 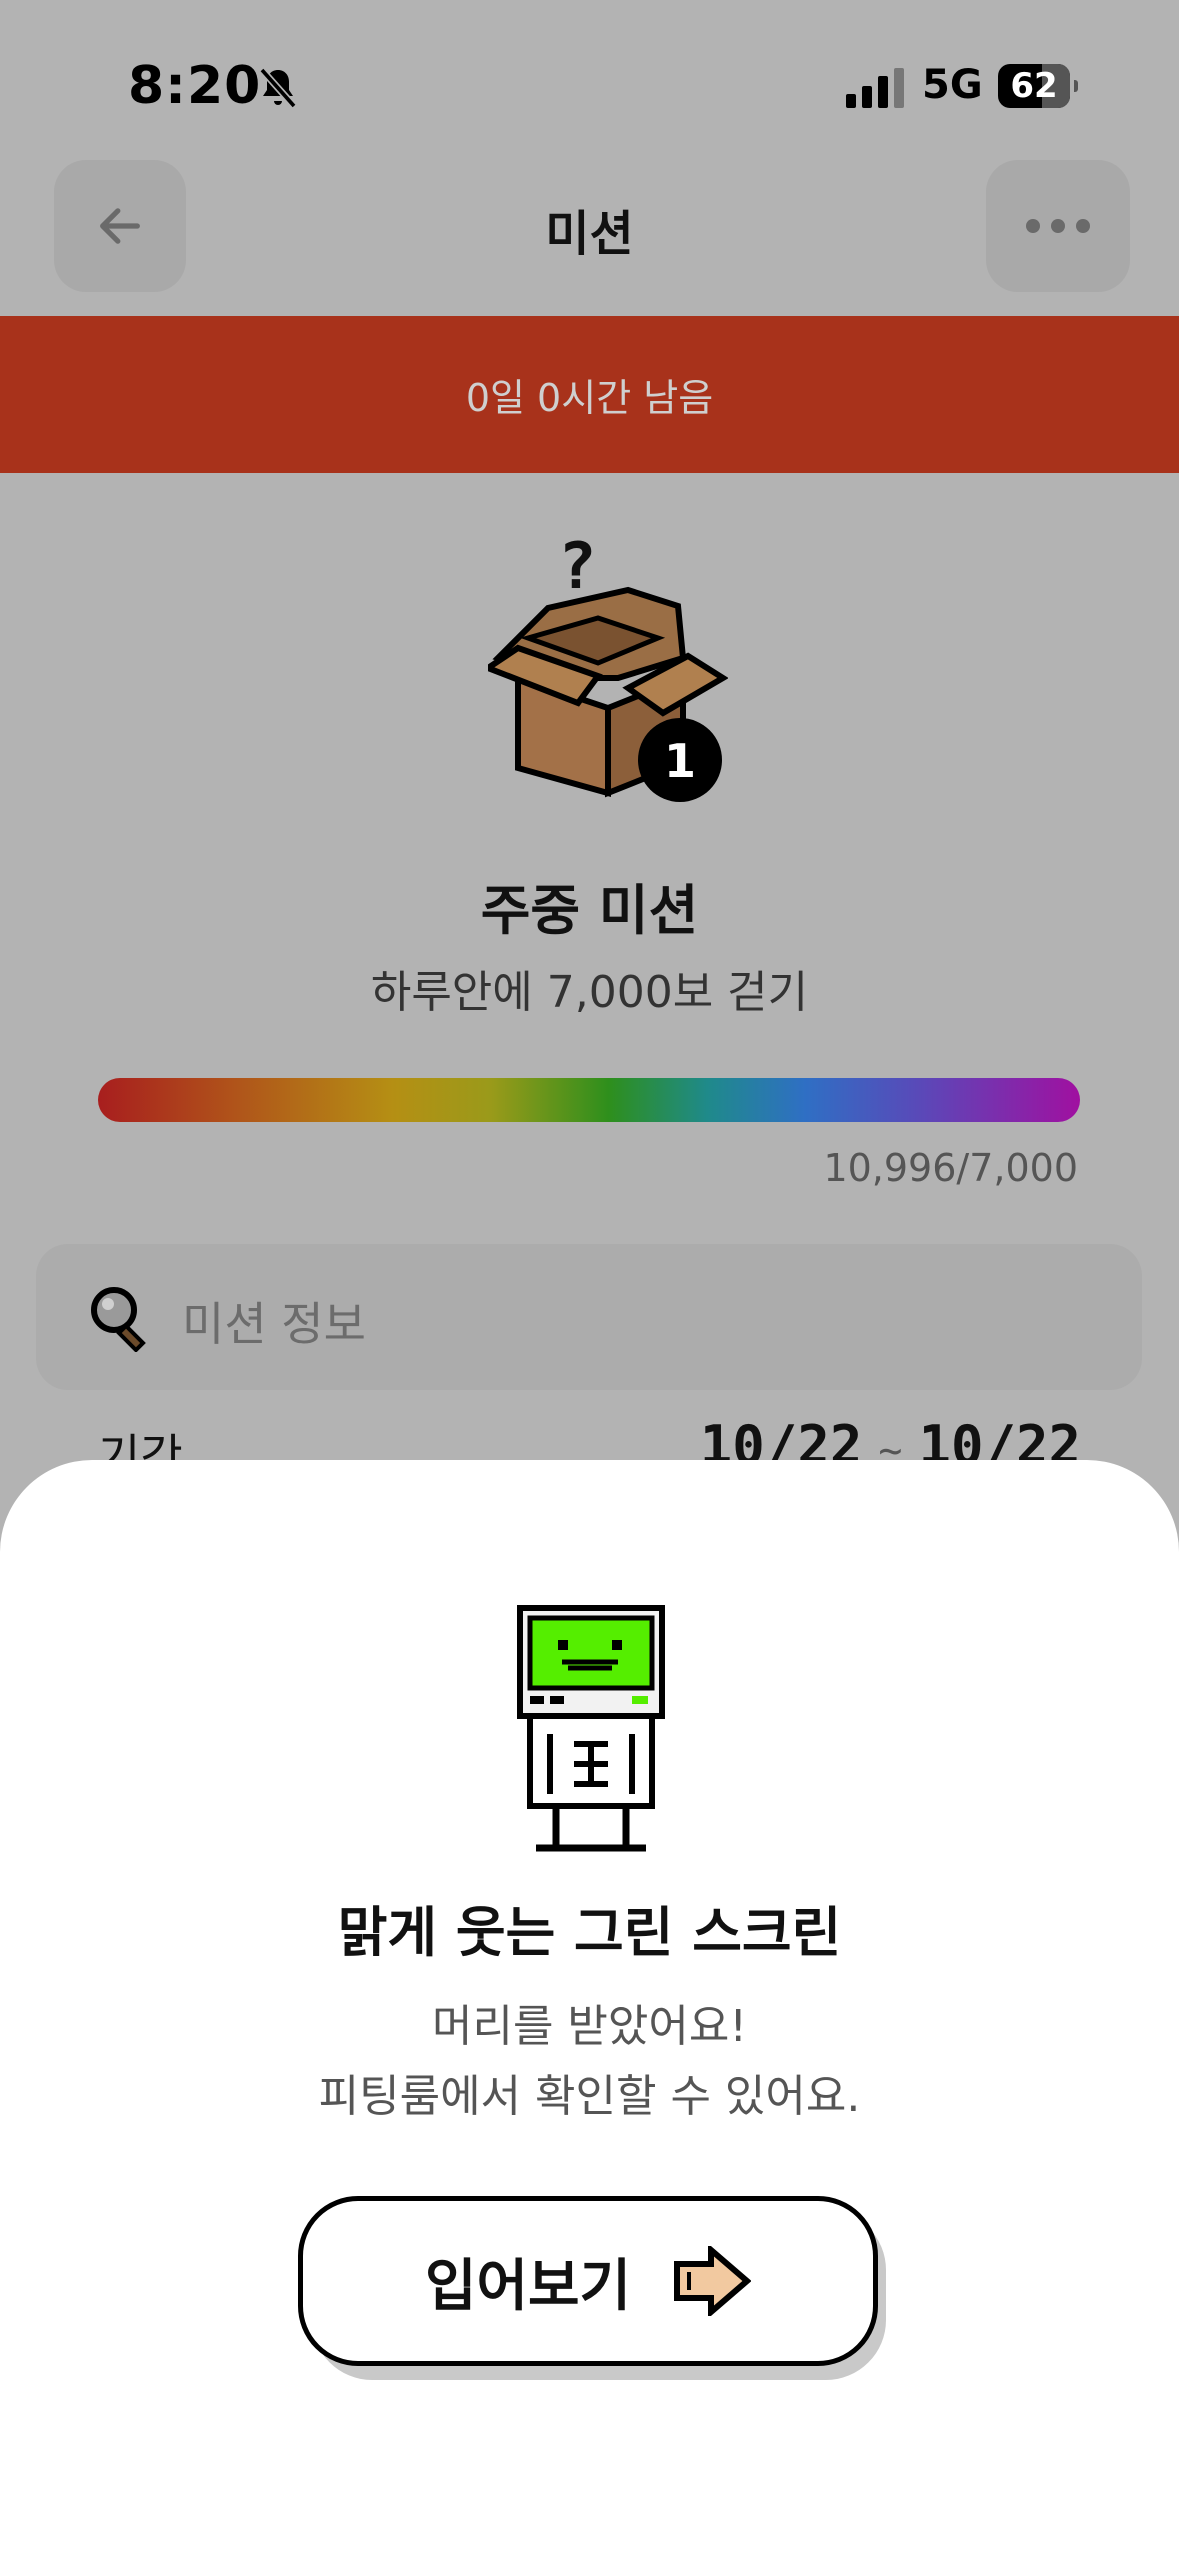 I want to click on reward-message-line1: 머리를 받았어요!, so click(x=589, y=2026).